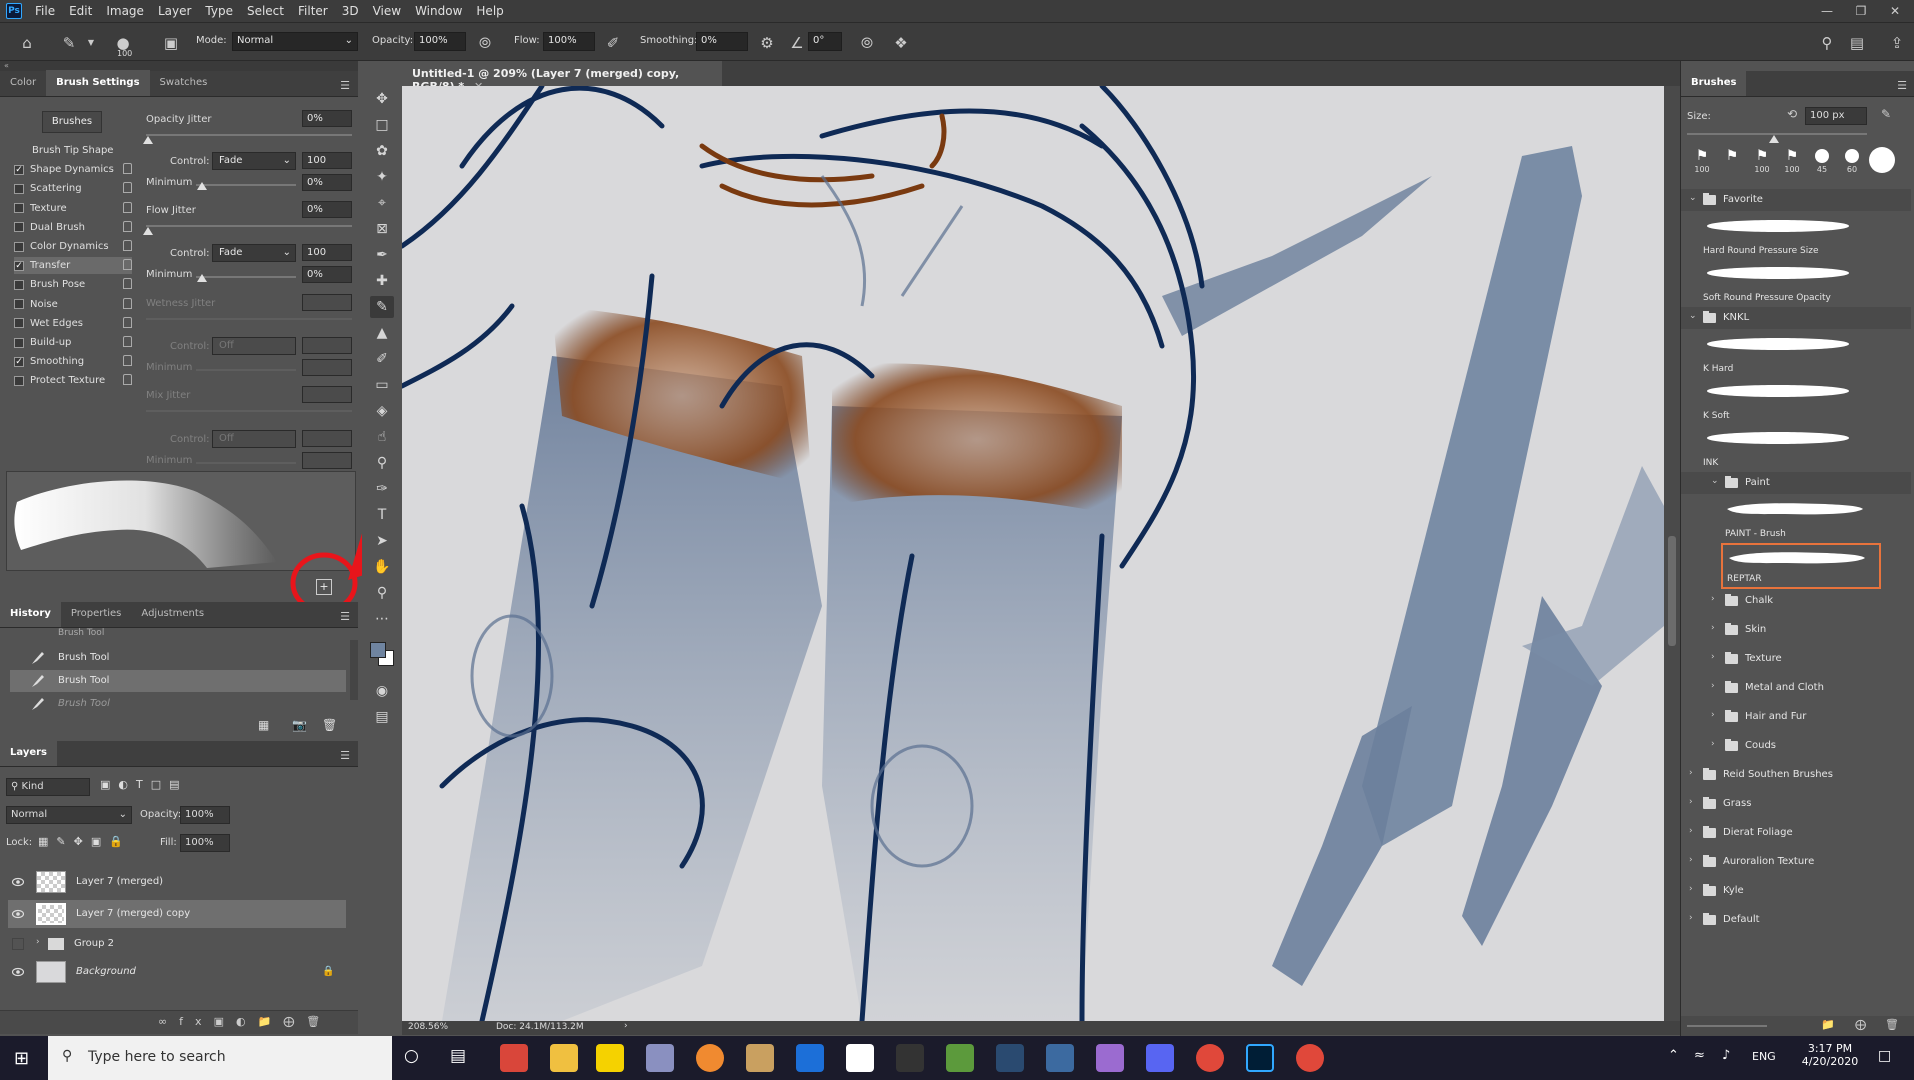  Describe the element at coordinates (73, 380) in the screenshot. I see `brush-setting-protect-texture: Protect Texture` at that location.